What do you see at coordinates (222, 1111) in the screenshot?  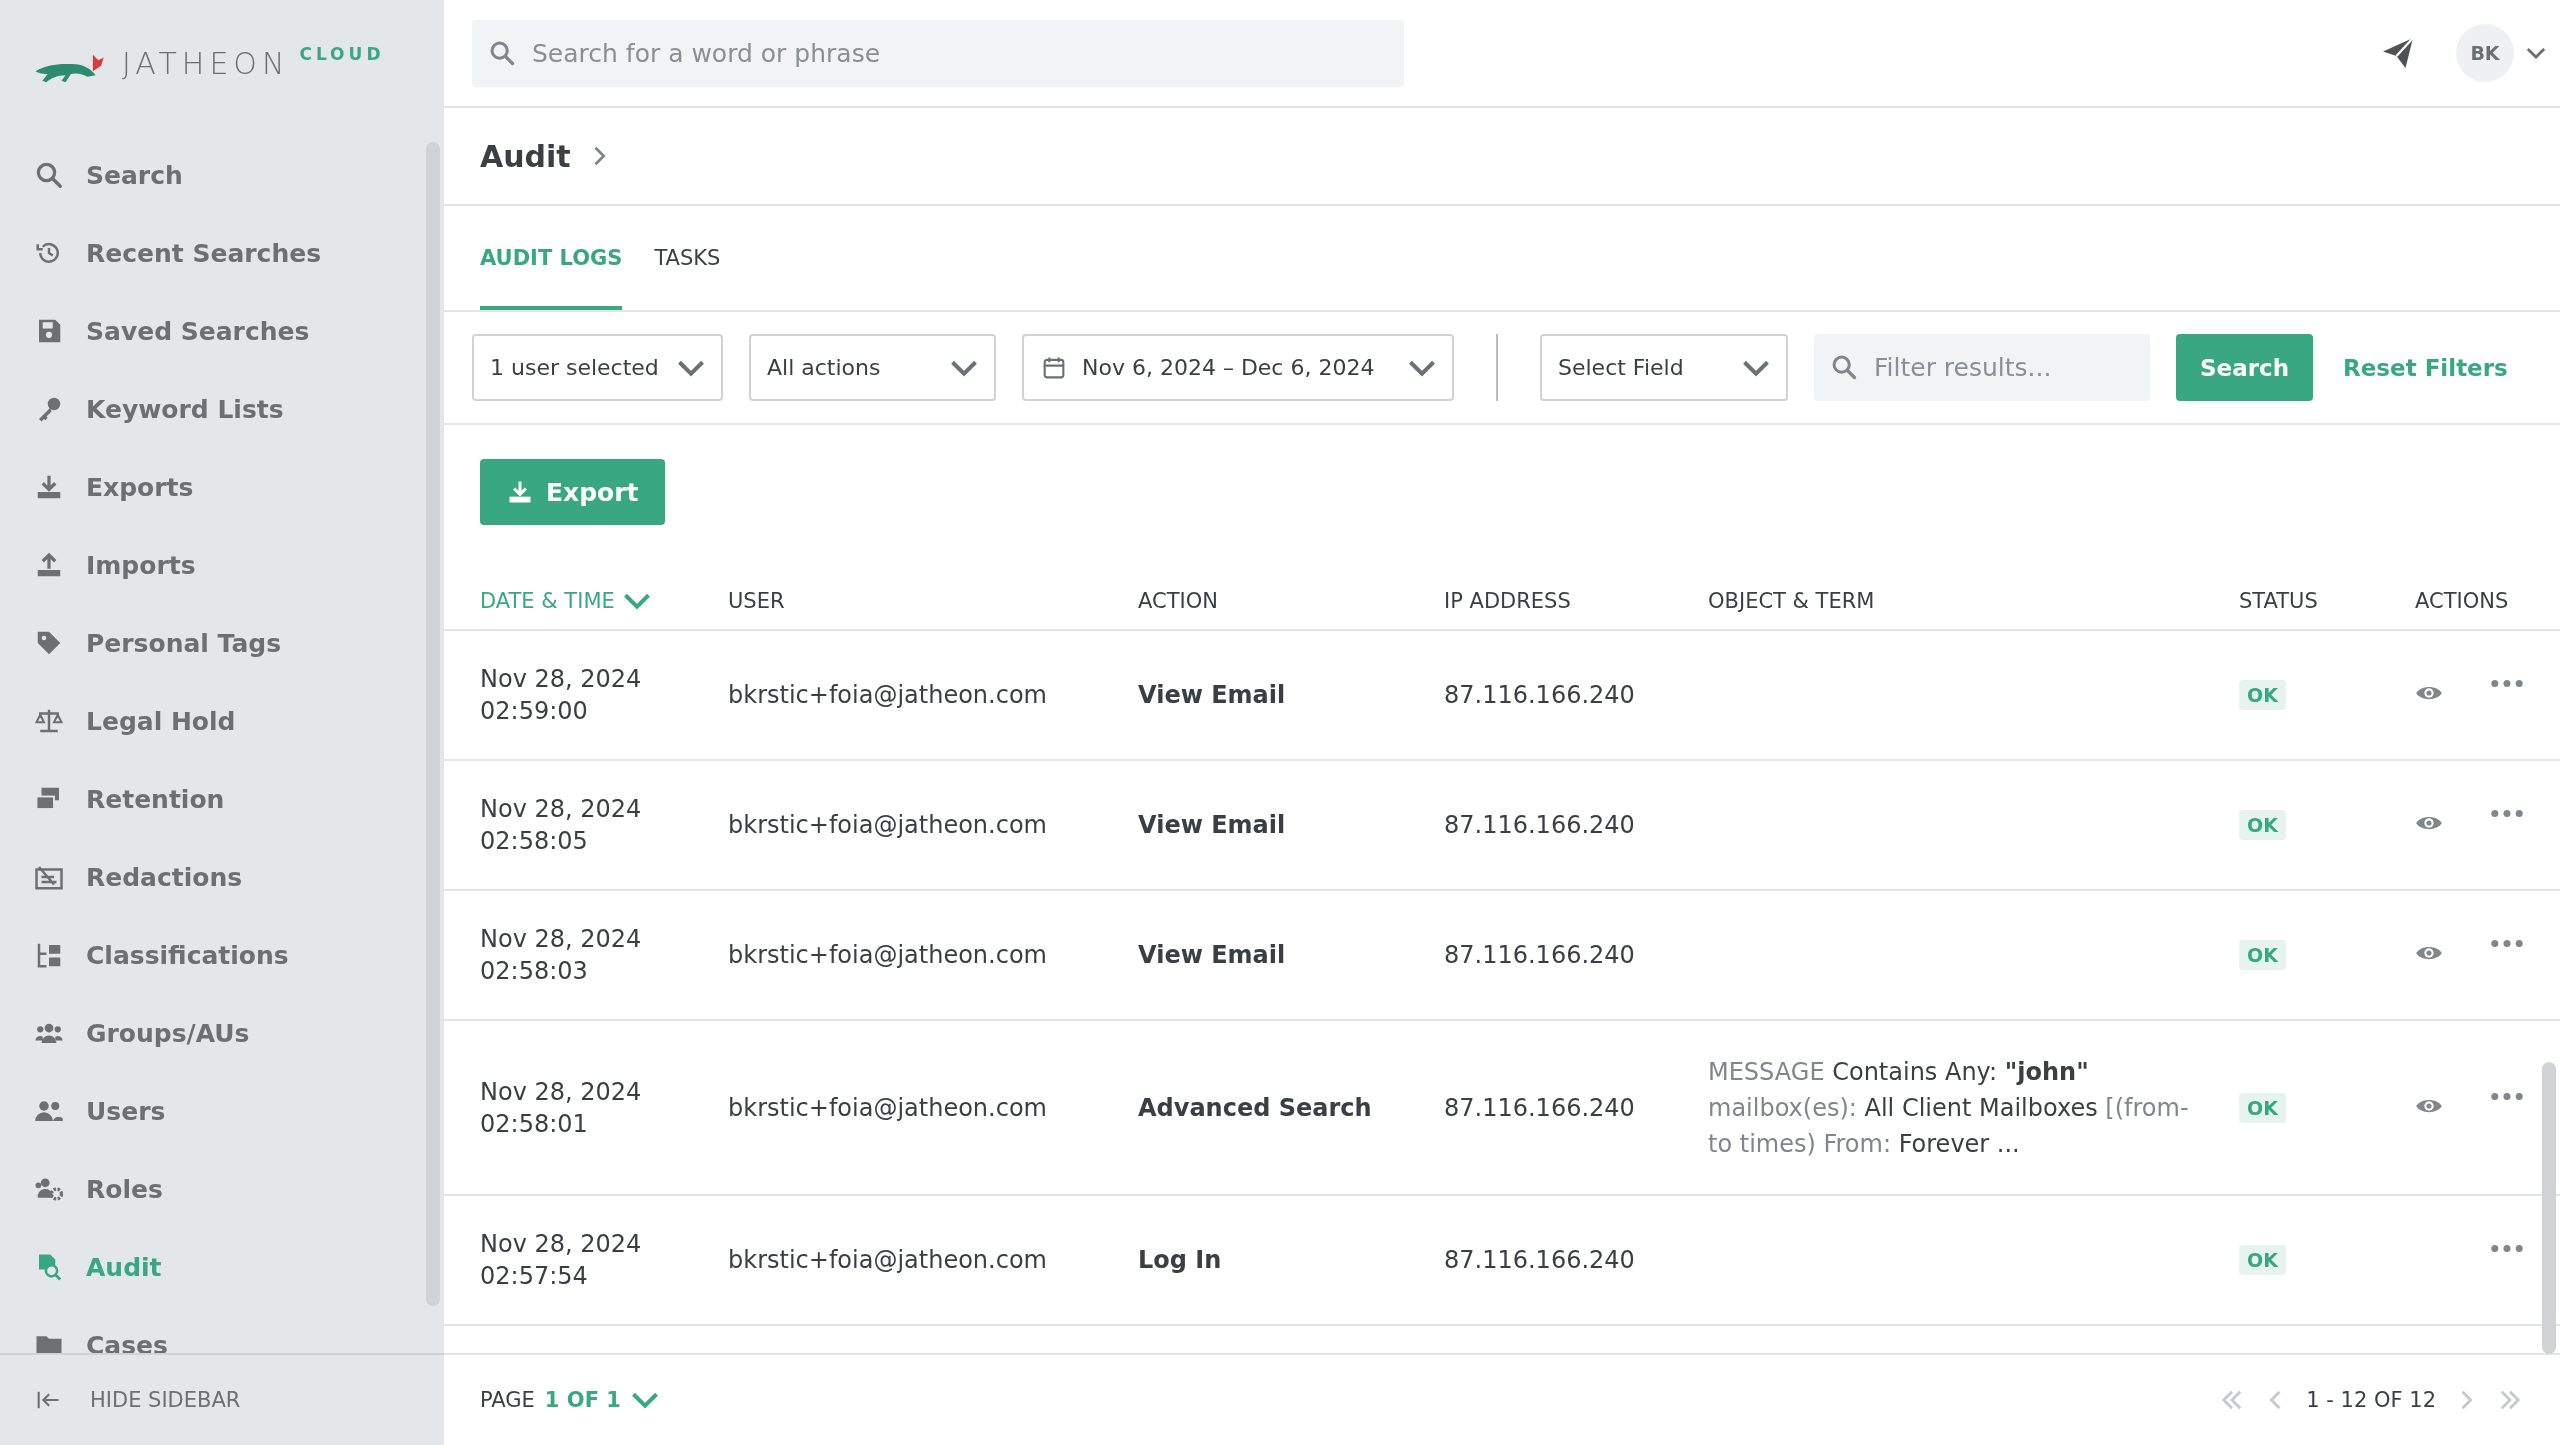 I see `sidebar-item: Users` at bounding box center [222, 1111].